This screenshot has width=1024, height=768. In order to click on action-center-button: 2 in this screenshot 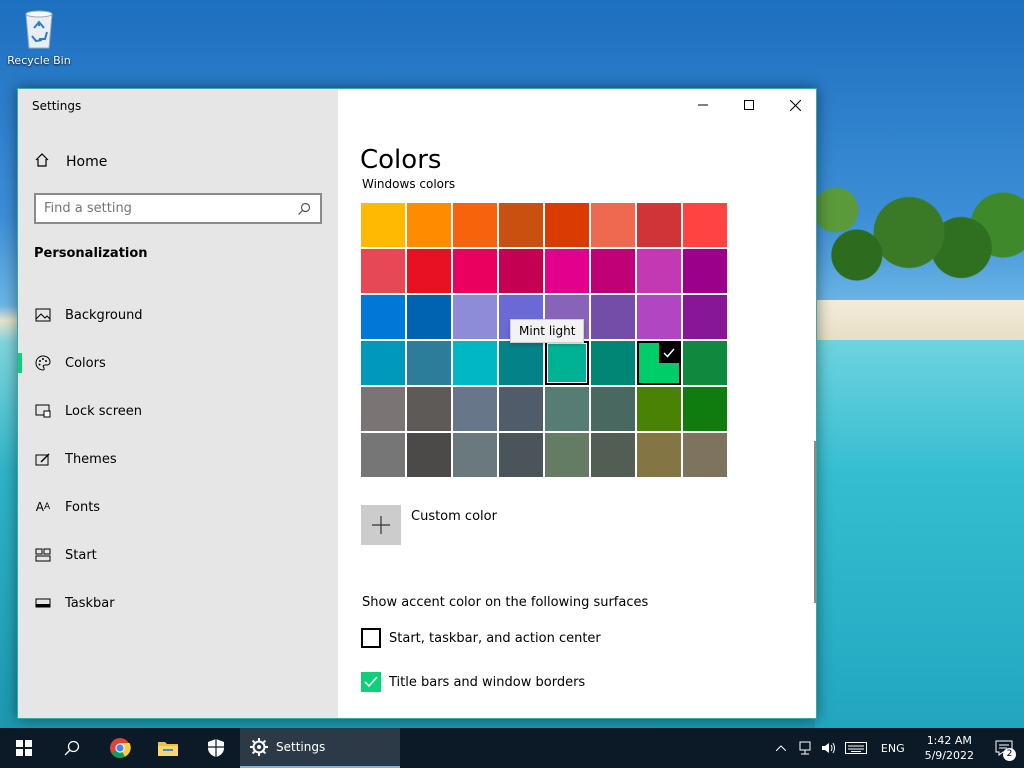, I will do `click(1004, 748)`.